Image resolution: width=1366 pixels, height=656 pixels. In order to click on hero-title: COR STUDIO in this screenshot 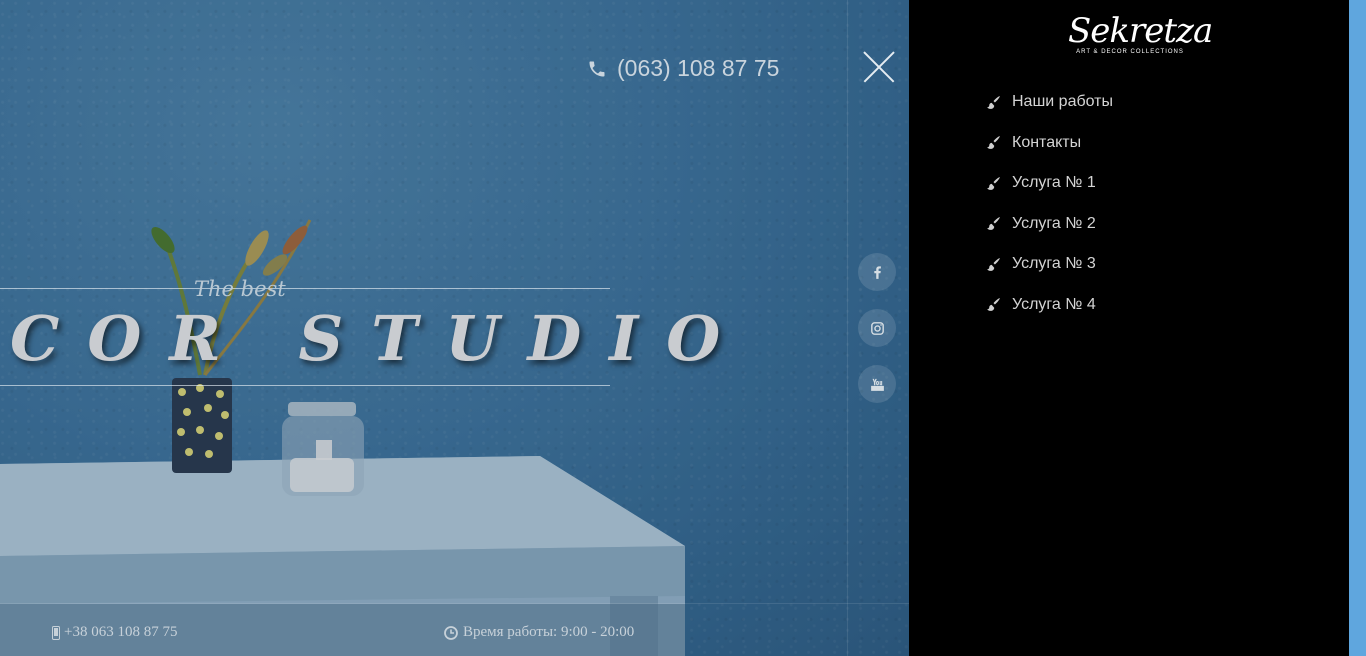, I will do `click(379, 338)`.